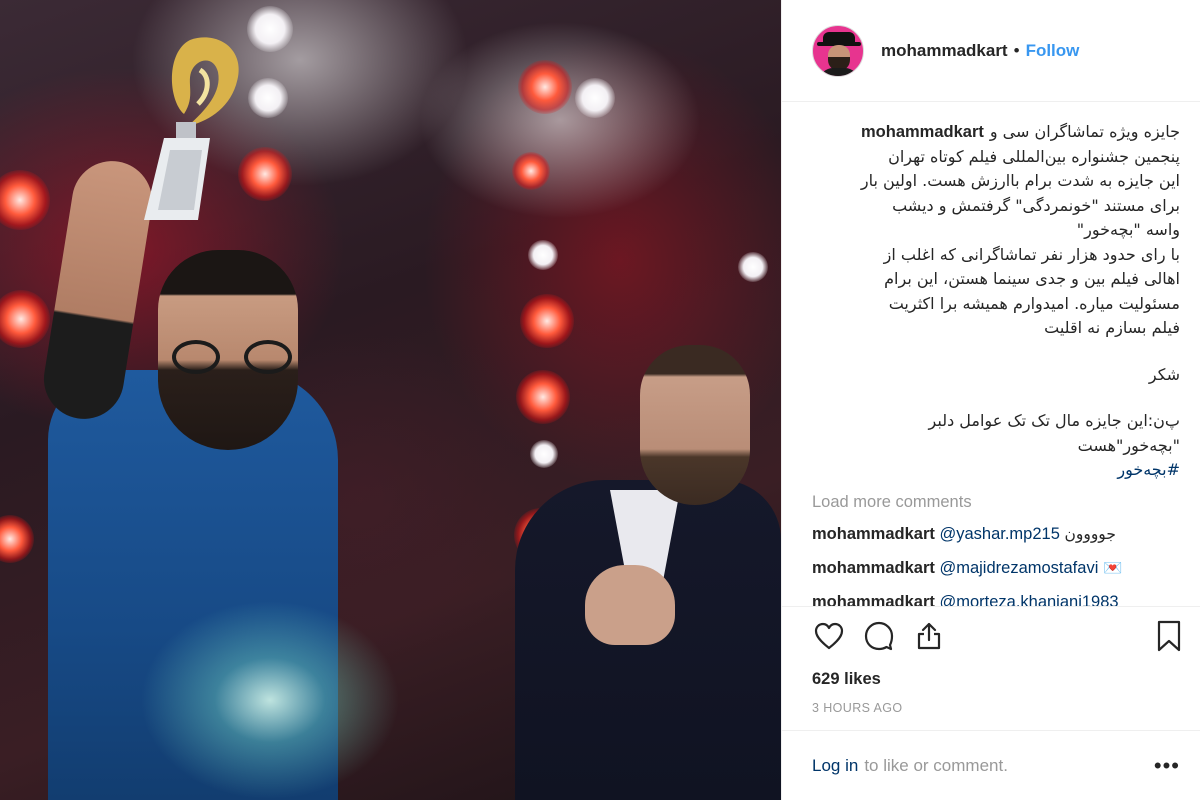 This screenshot has height=800, width=1200. I want to click on save-button, so click(1169, 636).